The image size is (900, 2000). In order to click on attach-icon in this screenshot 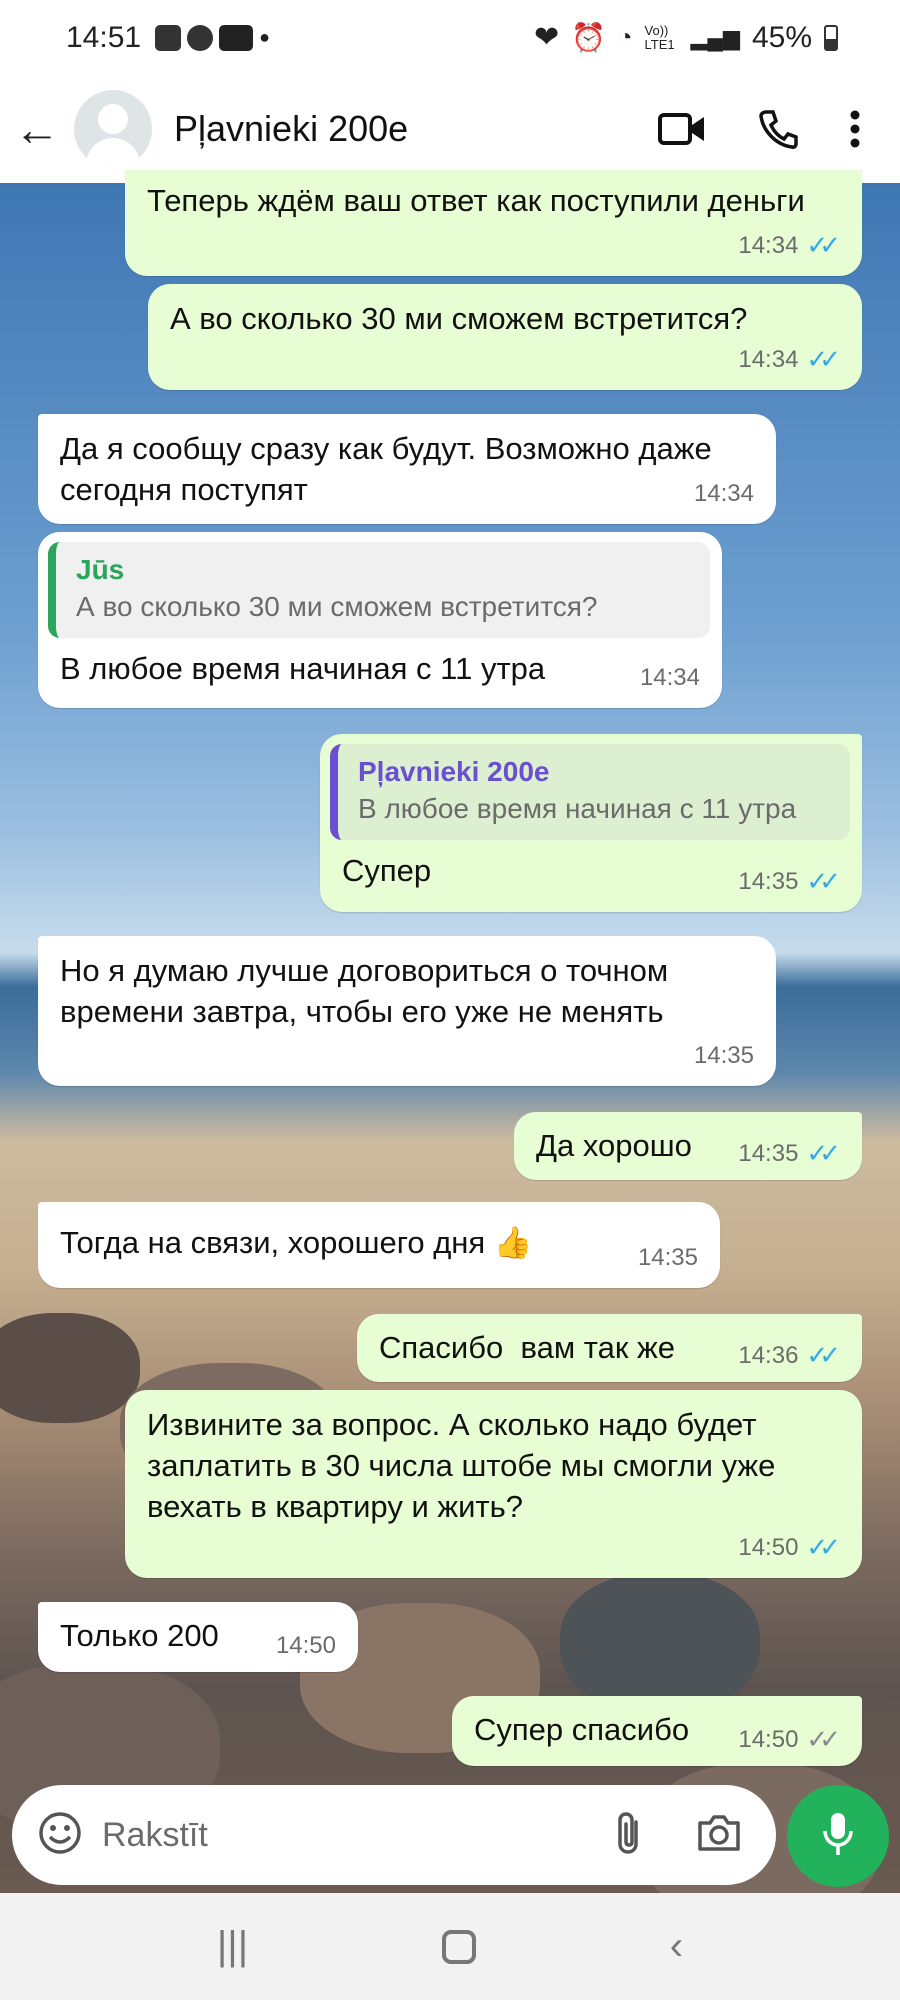, I will do `click(629, 1835)`.